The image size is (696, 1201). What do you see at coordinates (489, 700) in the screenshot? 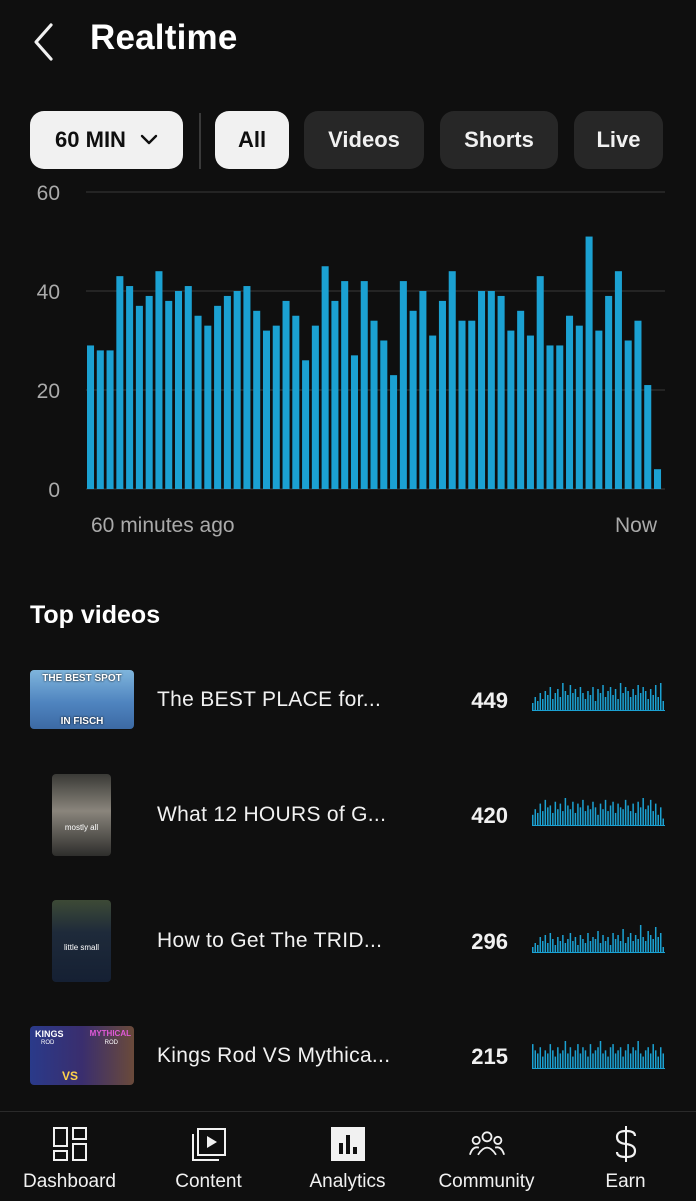
I see `video-views: 449` at bounding box center [489, 700].